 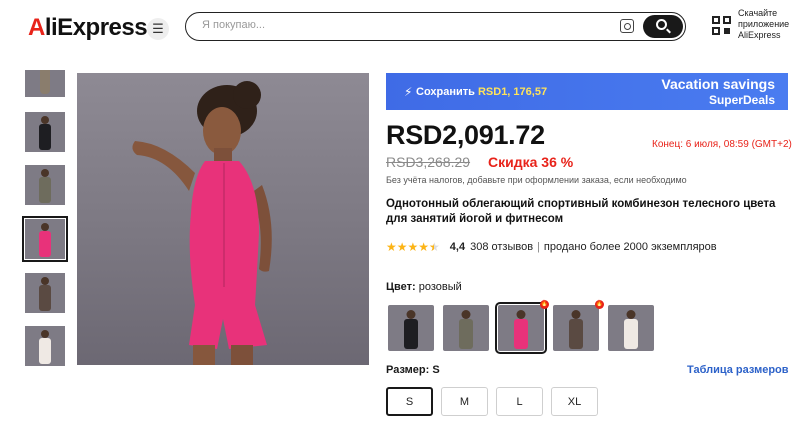 I want to click on search-icon, so click(x=661, y=24).